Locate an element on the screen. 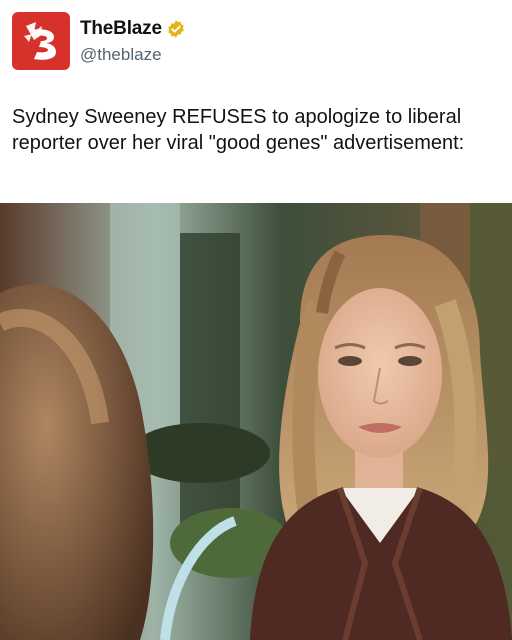 Image resolution: width=512 pixels, height=640 pixels. blaze-logo-icon is located at coordinates (40, 41).